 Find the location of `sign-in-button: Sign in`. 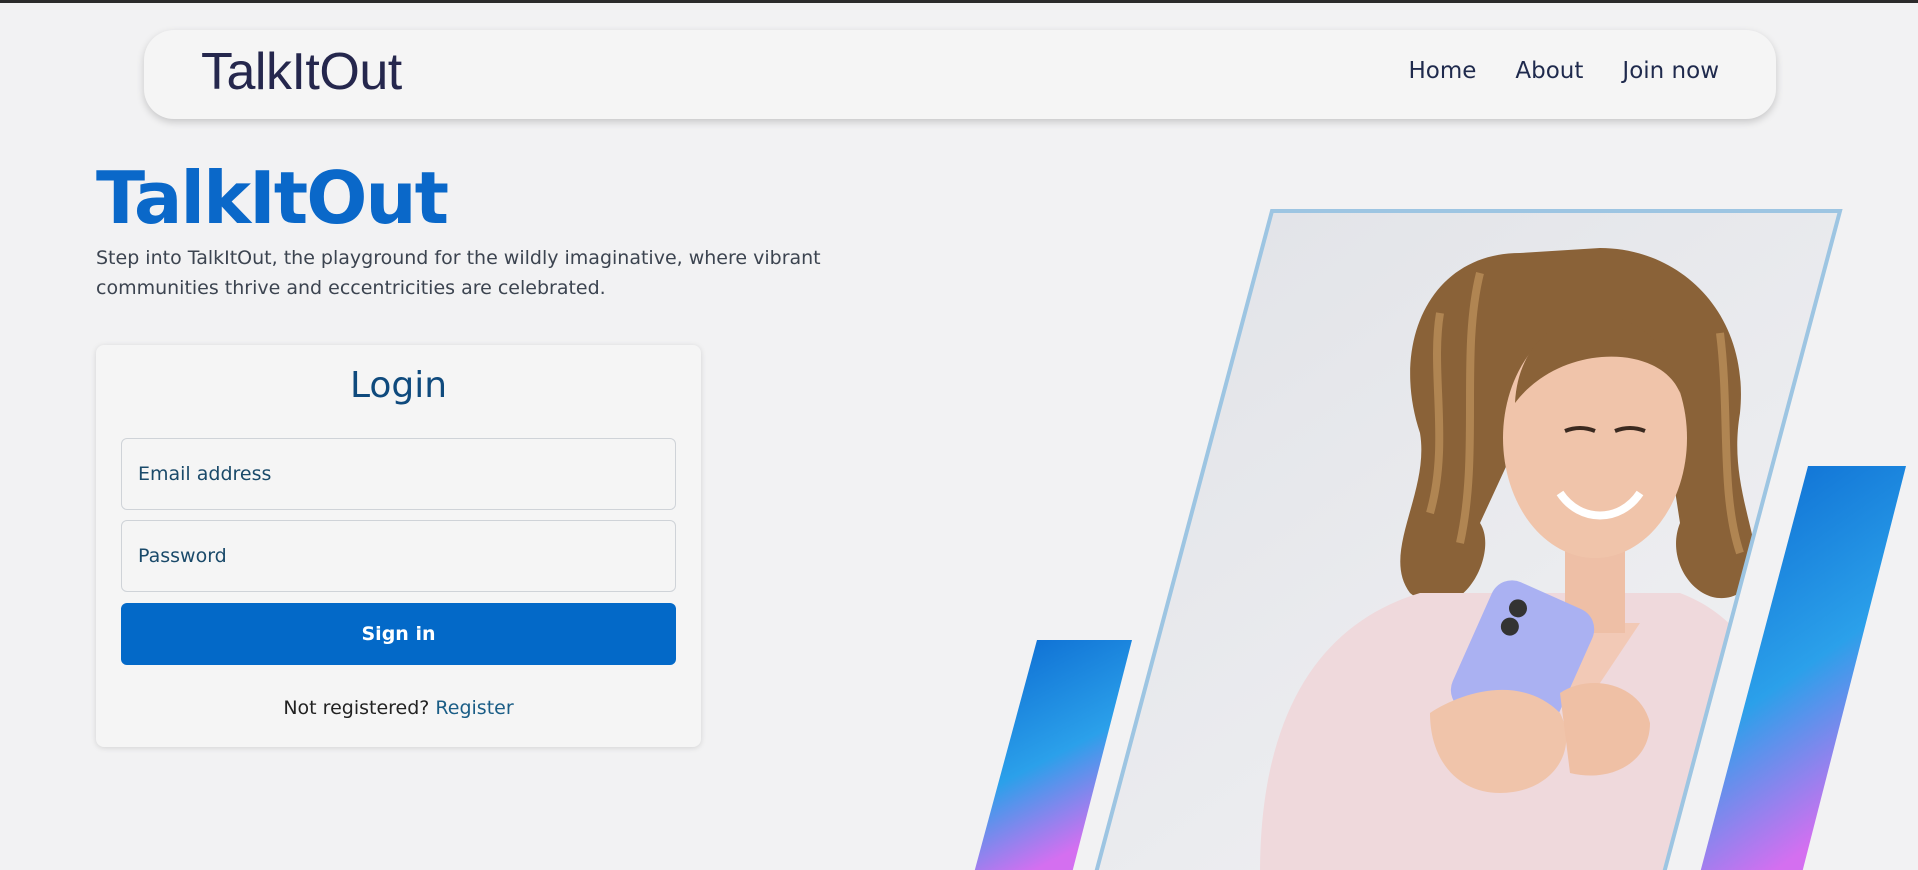

sign-in-button: Sign in is located at coordinates (398, 634).